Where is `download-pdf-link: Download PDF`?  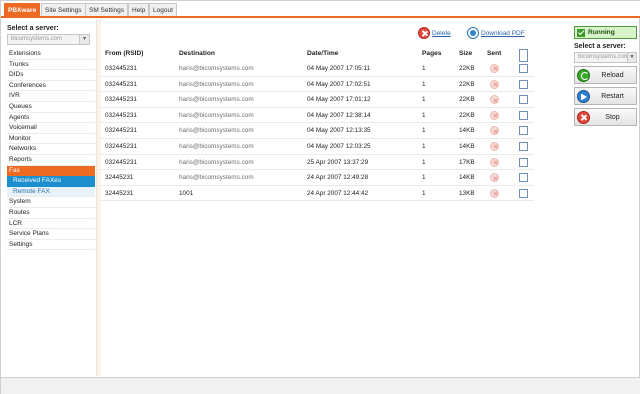 download-pdf-link: Download PDF is located at coordinates (503, 33).